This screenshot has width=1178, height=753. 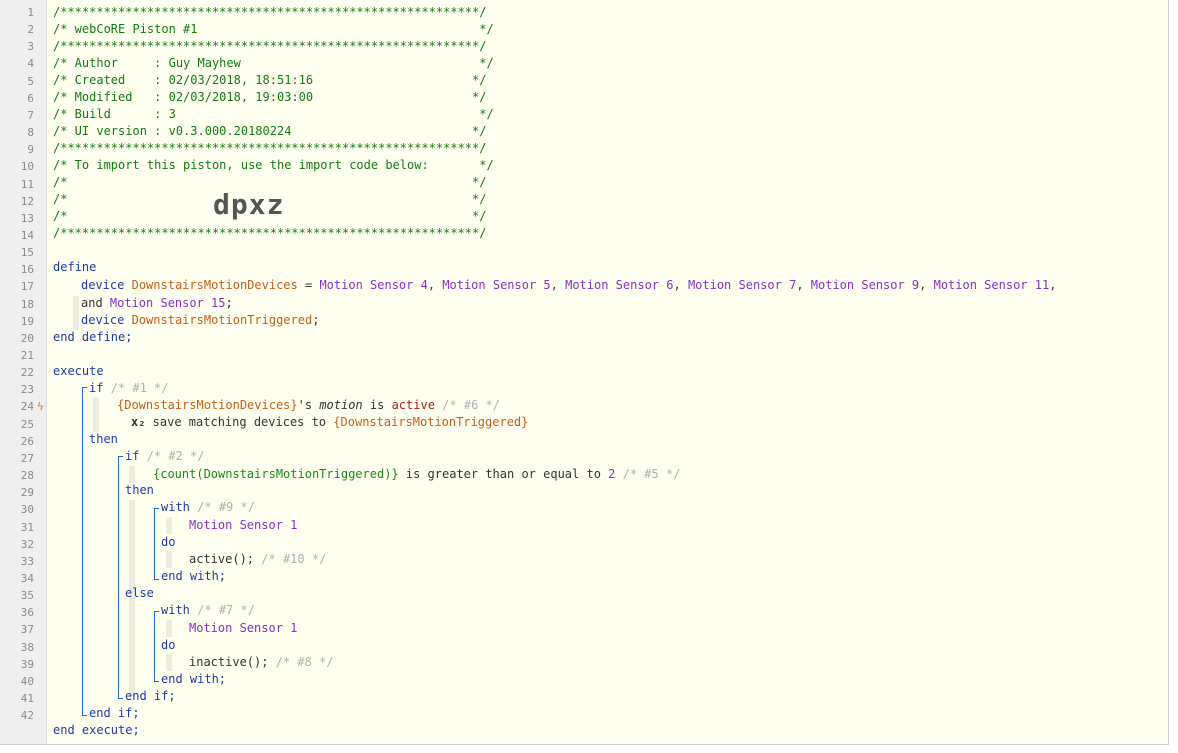 What do you see at coordinates (27, 544) in the screenshot?
I see `line-number: 32` at bounding box center [27, 544].